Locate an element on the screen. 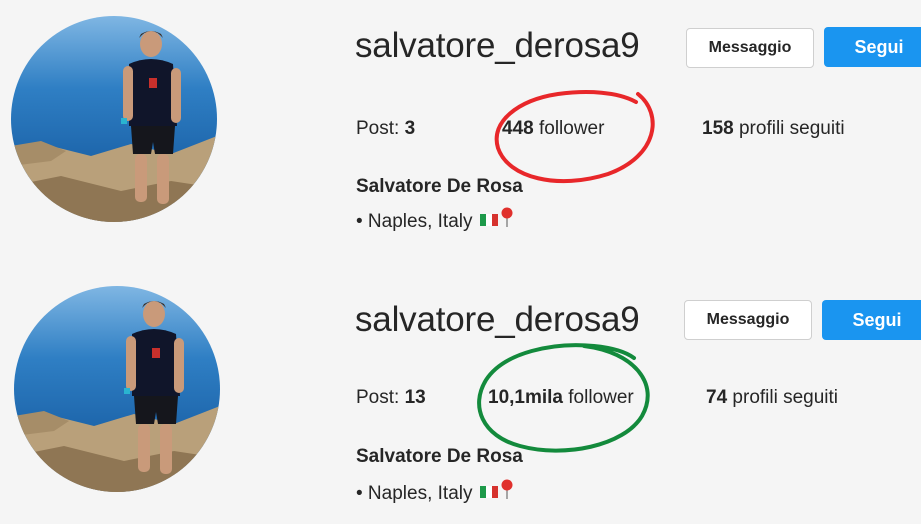 This screenshot has height=524, width=921. posts-count: Post: 3 is located at coordinates (385, 129).